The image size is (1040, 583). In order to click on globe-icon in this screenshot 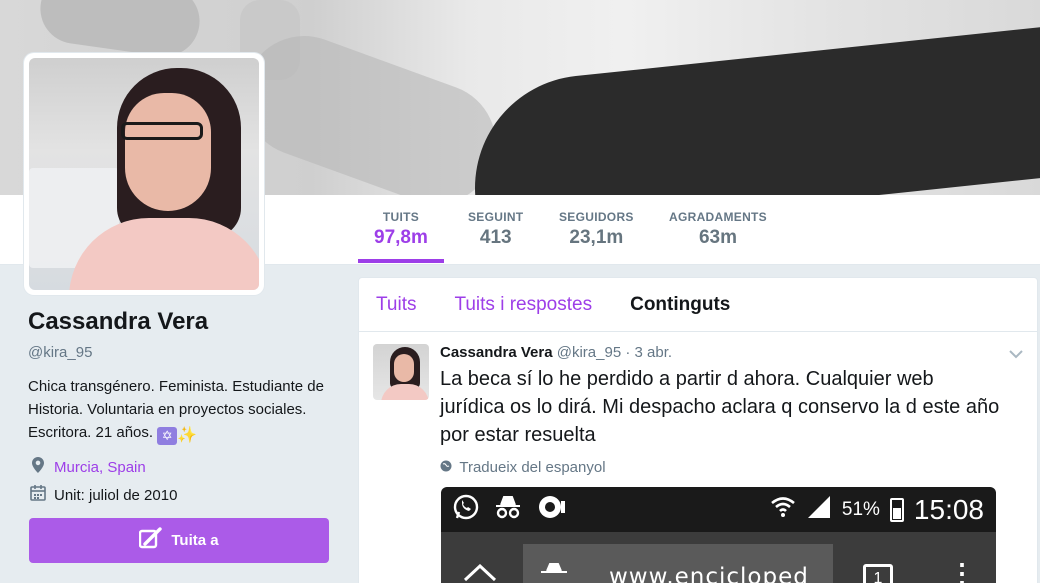, I will do `click(447, 467)`.